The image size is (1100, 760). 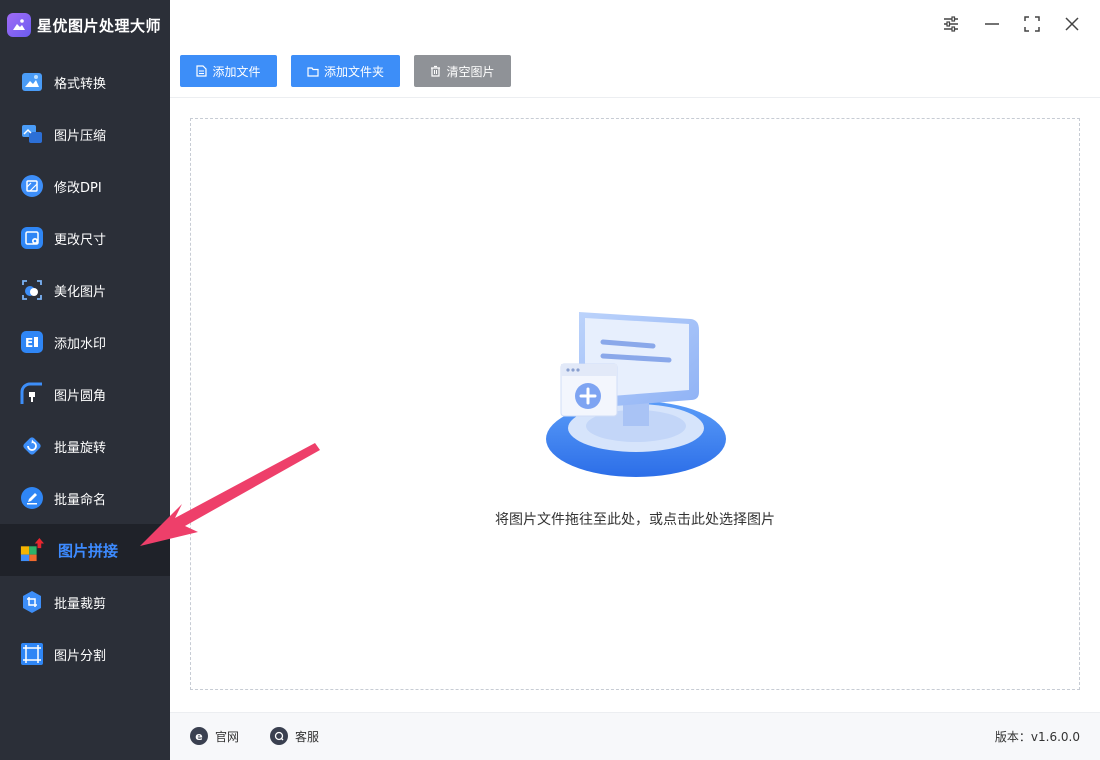 I want to click on sidebar-item-label: 图片圆角, so click(x=80, y=396).